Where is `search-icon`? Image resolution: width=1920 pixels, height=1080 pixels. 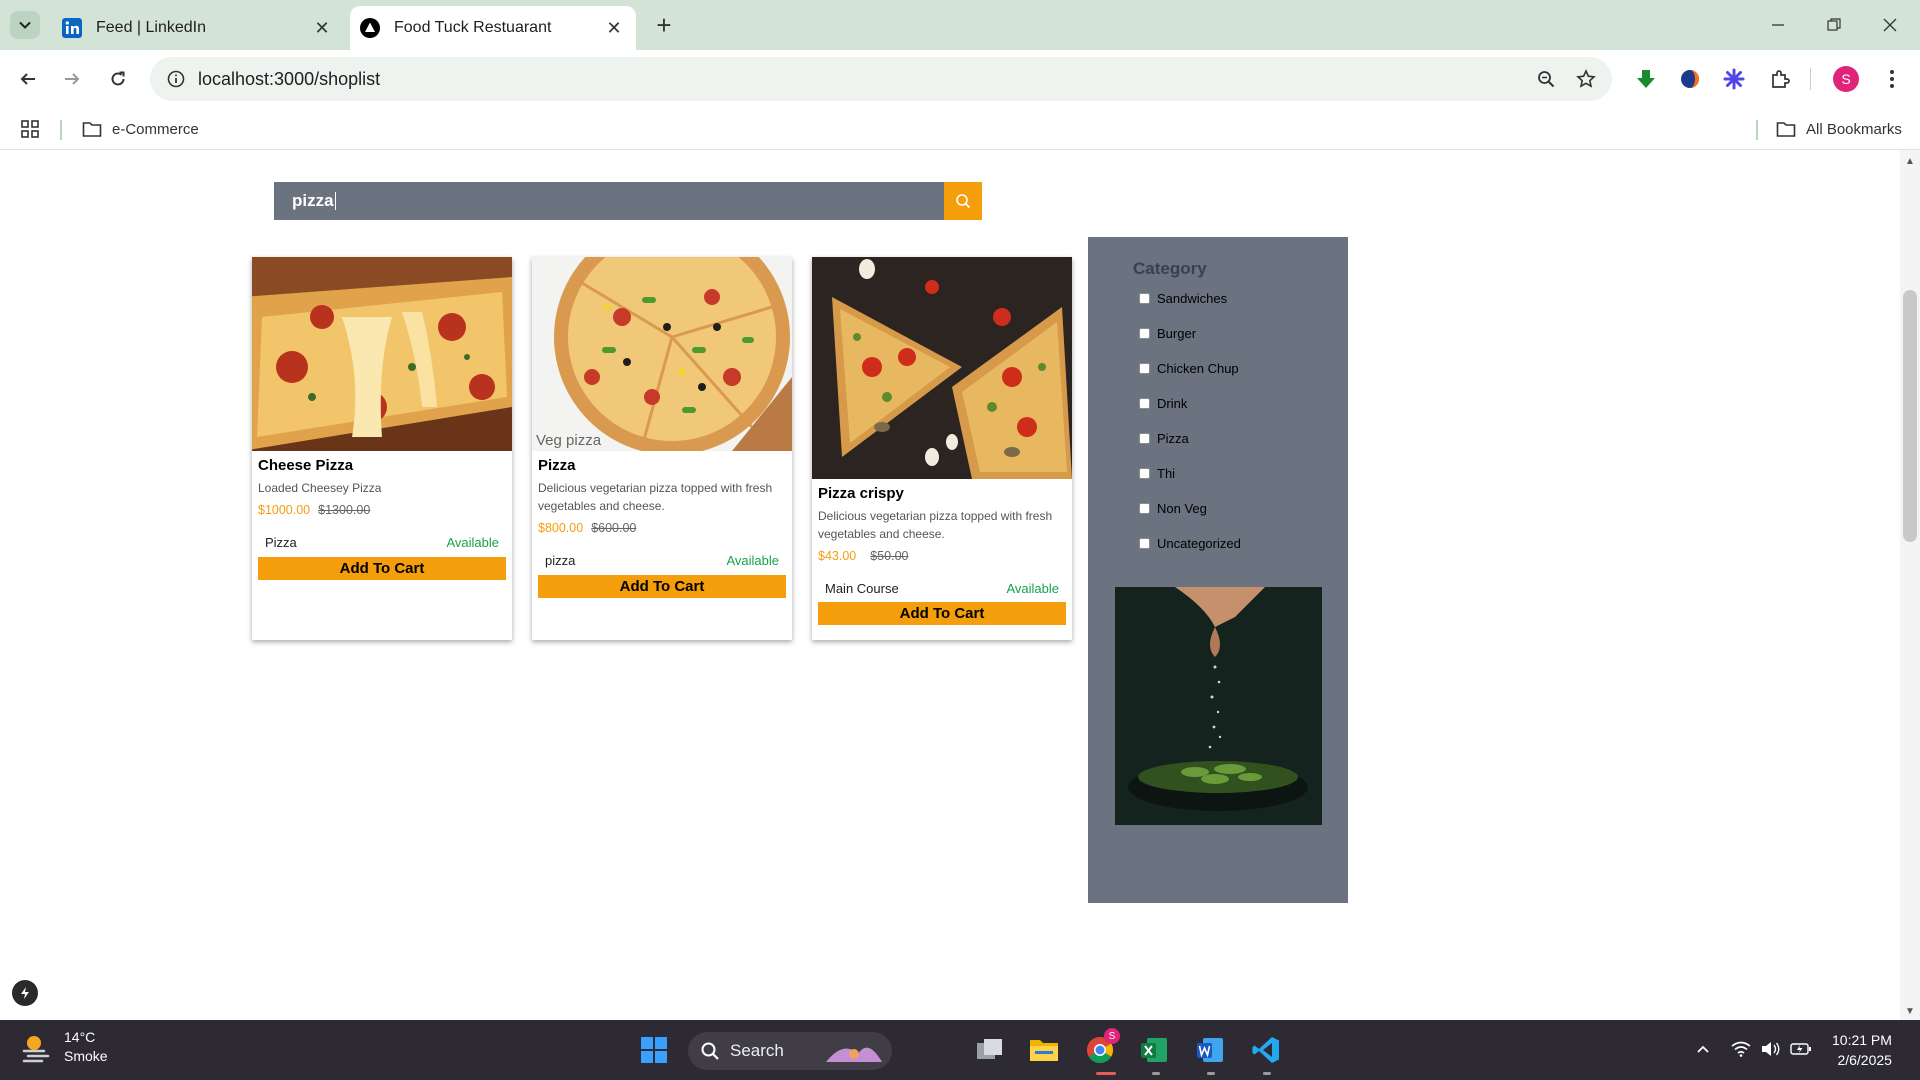
search-icon is located at coordinates (963, 201).